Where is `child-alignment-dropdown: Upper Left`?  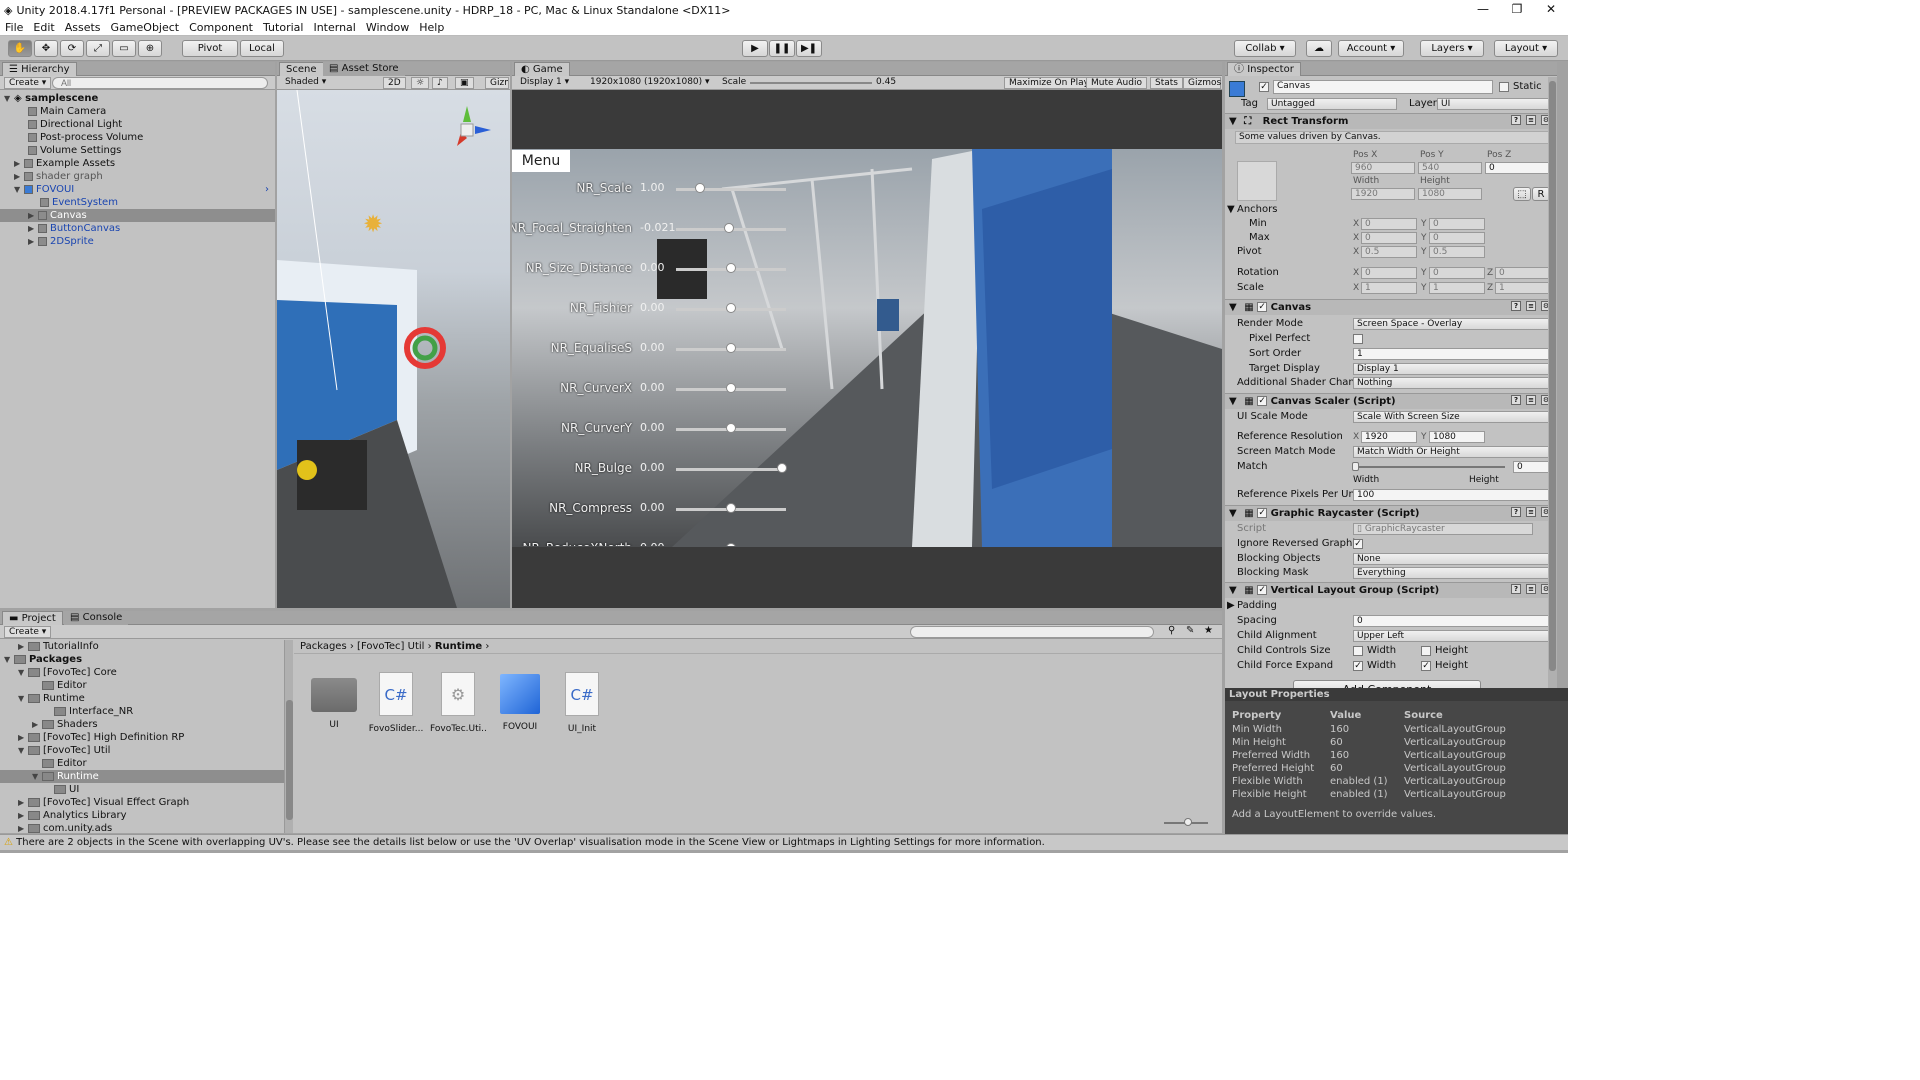
child-alignment-dropdown: Upper Left is located at coordinates (1452, 636).